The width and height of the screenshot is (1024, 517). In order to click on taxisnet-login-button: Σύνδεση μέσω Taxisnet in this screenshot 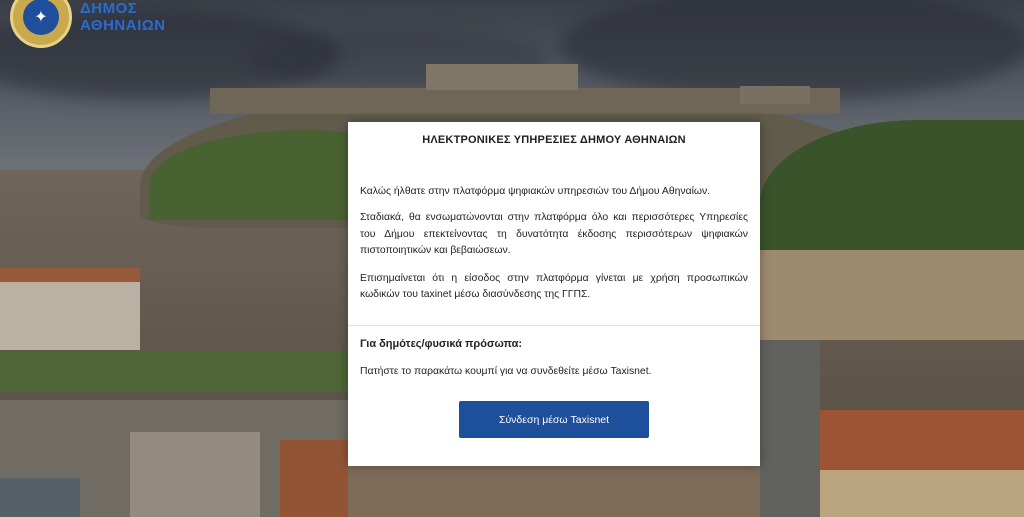, I will do `click(554, 419)`.